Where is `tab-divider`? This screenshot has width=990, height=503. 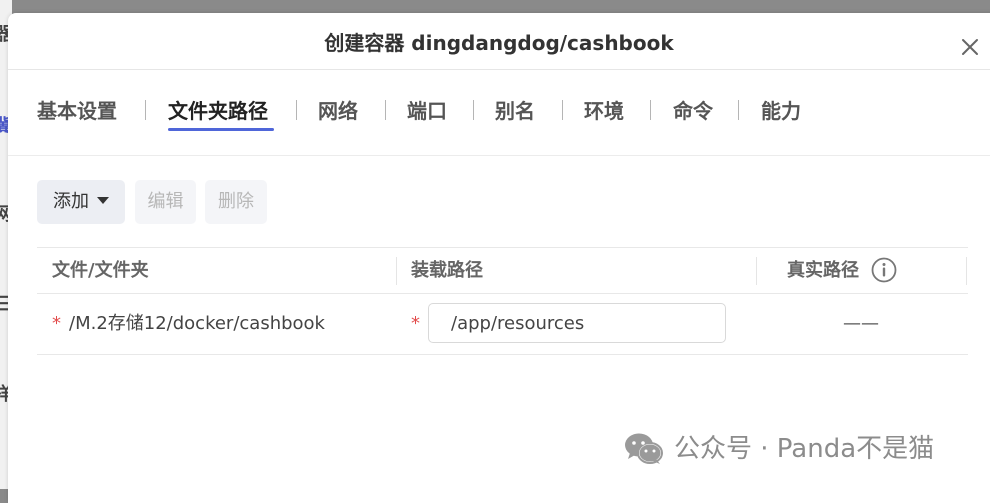 tab-divider is located at coordinates (499, 155).